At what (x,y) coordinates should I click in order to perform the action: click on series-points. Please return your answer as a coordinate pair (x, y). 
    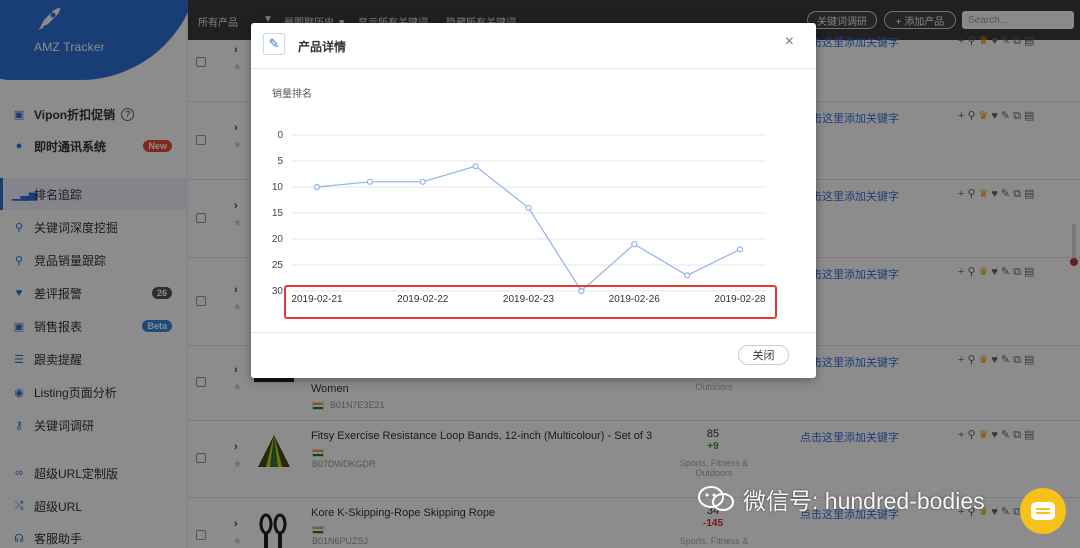
    Looking at the image, I should click on (528, 229).